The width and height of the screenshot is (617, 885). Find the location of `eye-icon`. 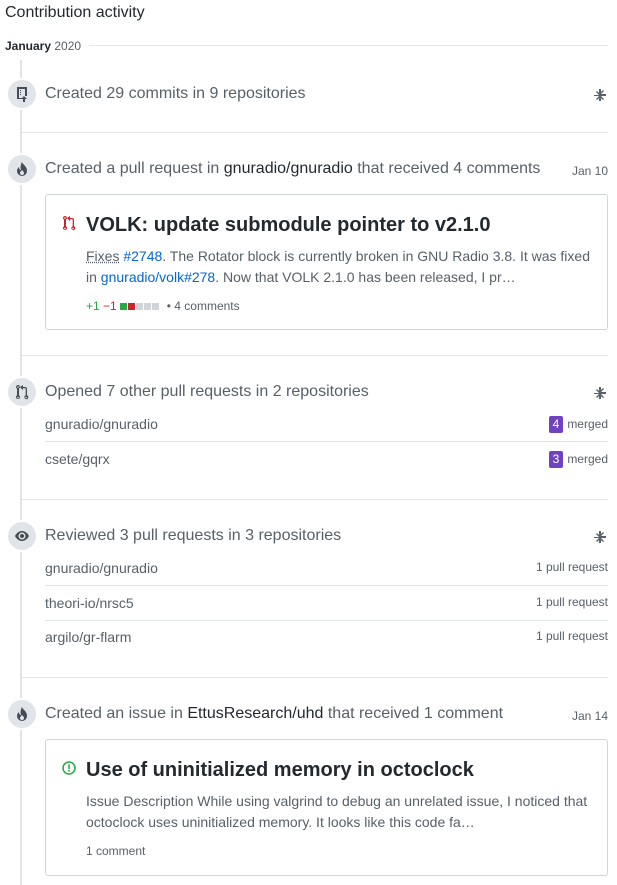

eye-icon is located at coordinates (22, 536).